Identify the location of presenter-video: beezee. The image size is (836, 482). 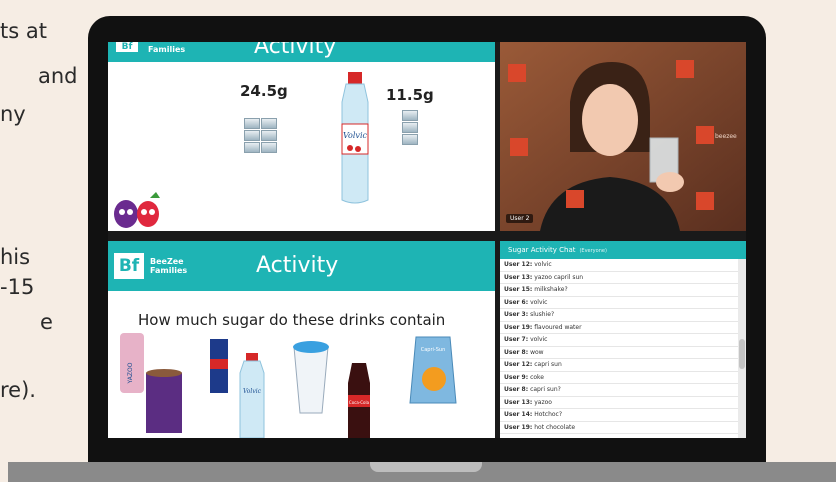
(623, 136).